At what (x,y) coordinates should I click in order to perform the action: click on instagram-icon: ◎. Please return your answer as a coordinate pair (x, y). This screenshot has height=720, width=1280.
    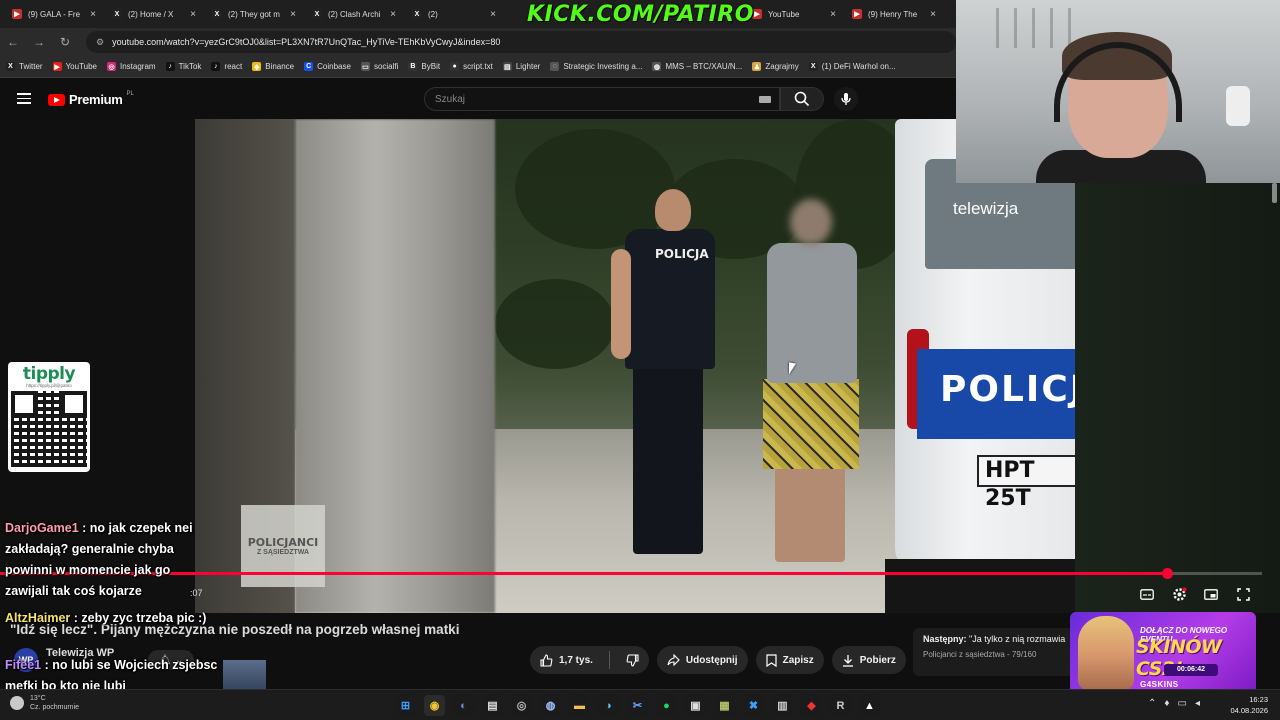
    Looking at the image, I should click on (111, 66).